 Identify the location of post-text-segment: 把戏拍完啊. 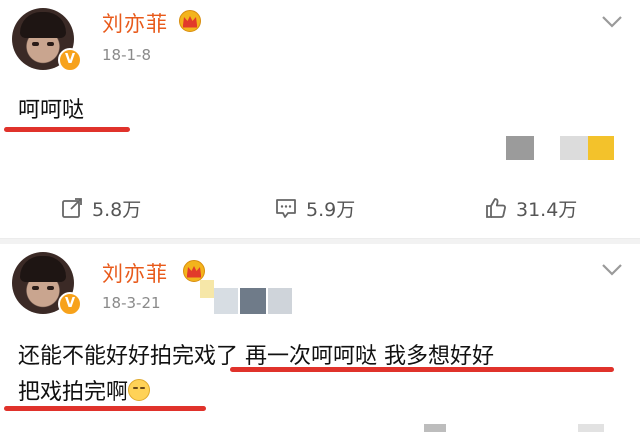
(73, 392).